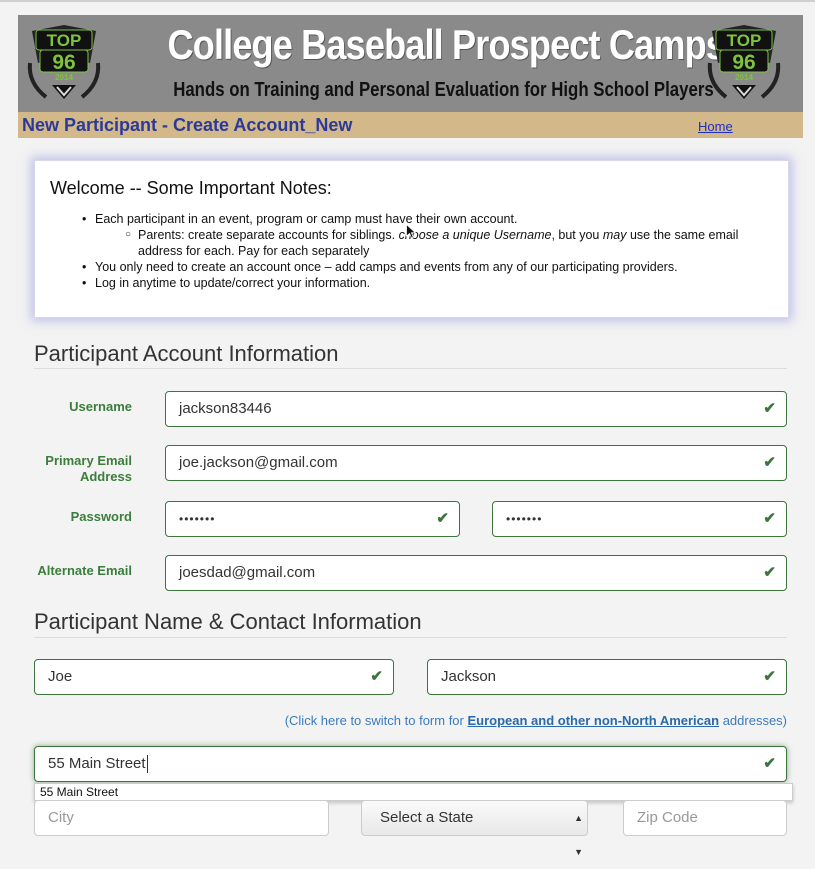  I want to click on confirm-password-input: ••••••• ✔, so click(639, 519).